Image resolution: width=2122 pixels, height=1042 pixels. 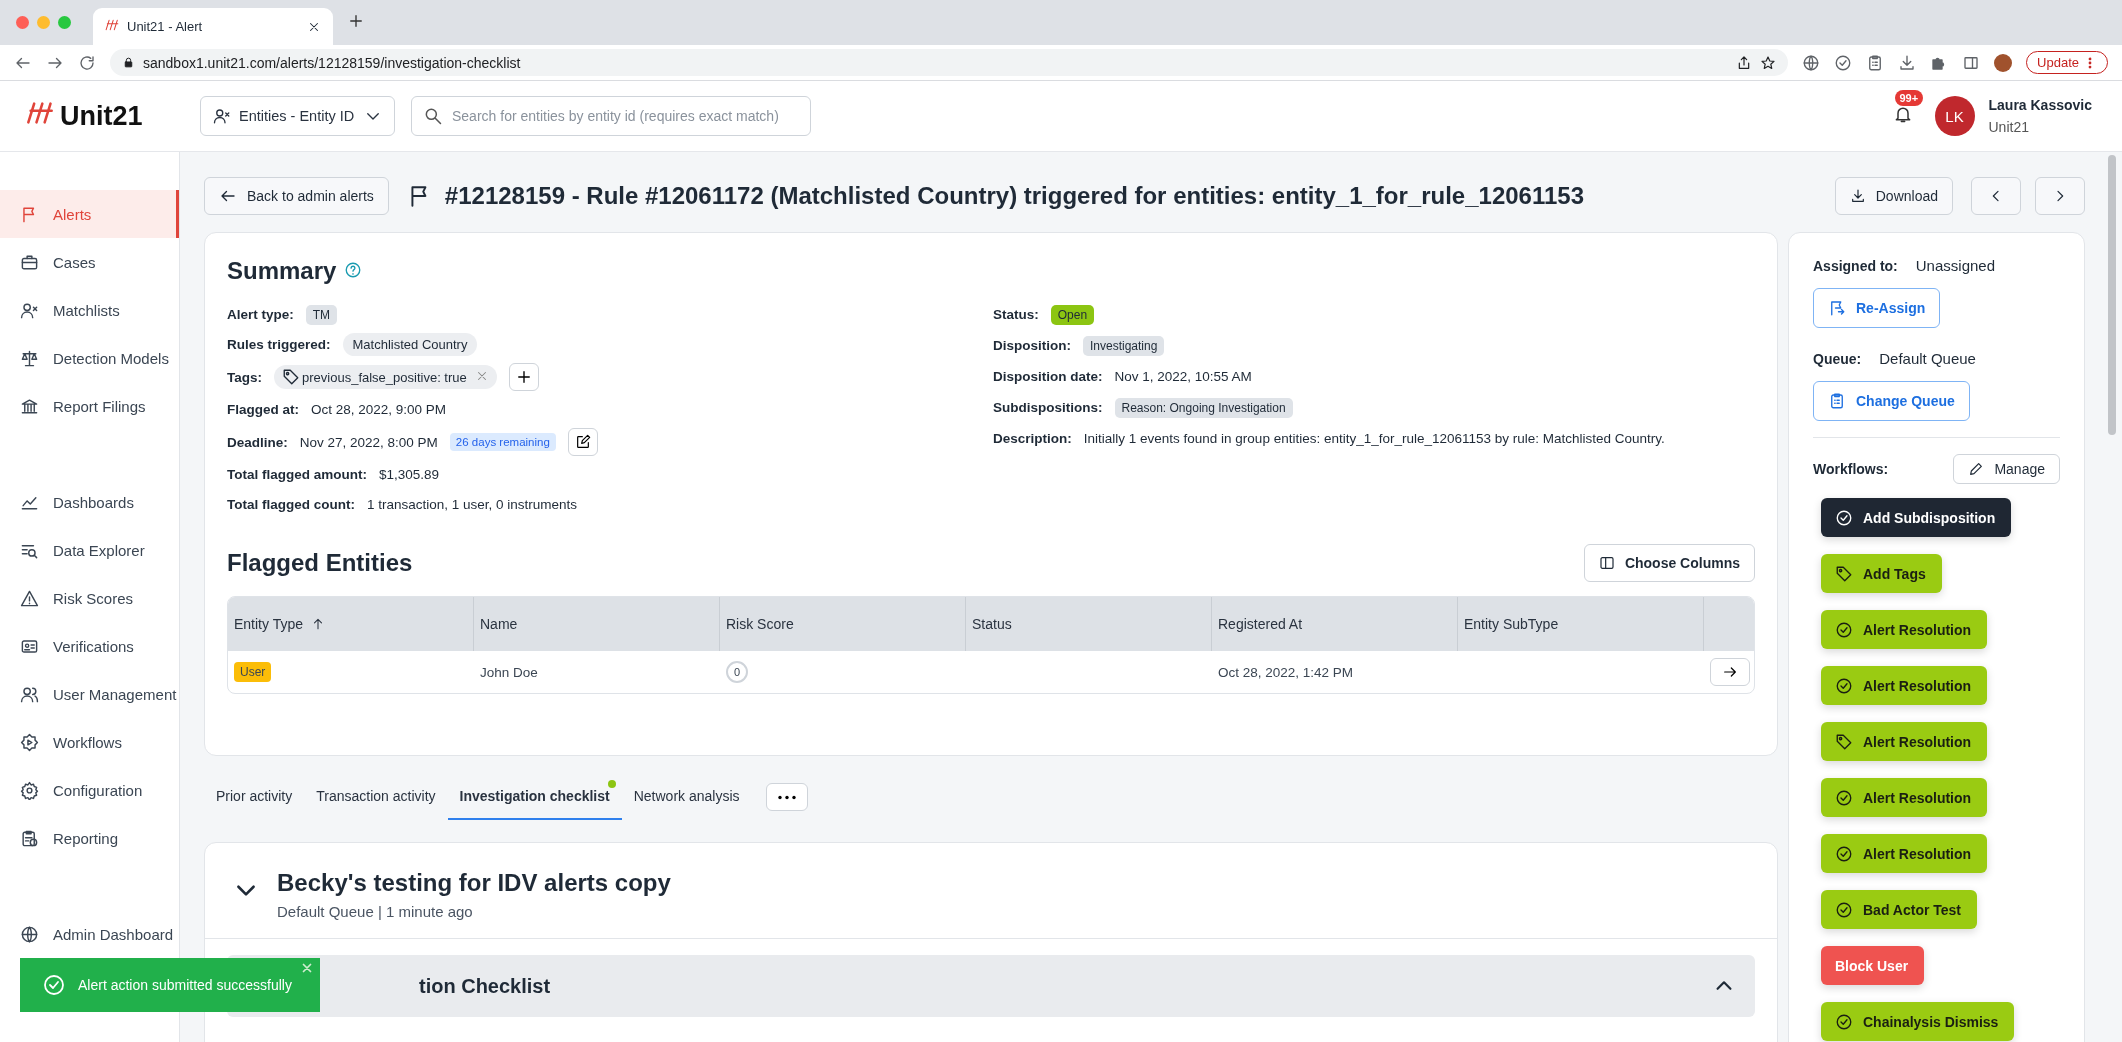 What do you see at coordinates (1855, 265) in the screenshot?
I see `field-label: Assigned to:` at bounding box center [1855, 265].